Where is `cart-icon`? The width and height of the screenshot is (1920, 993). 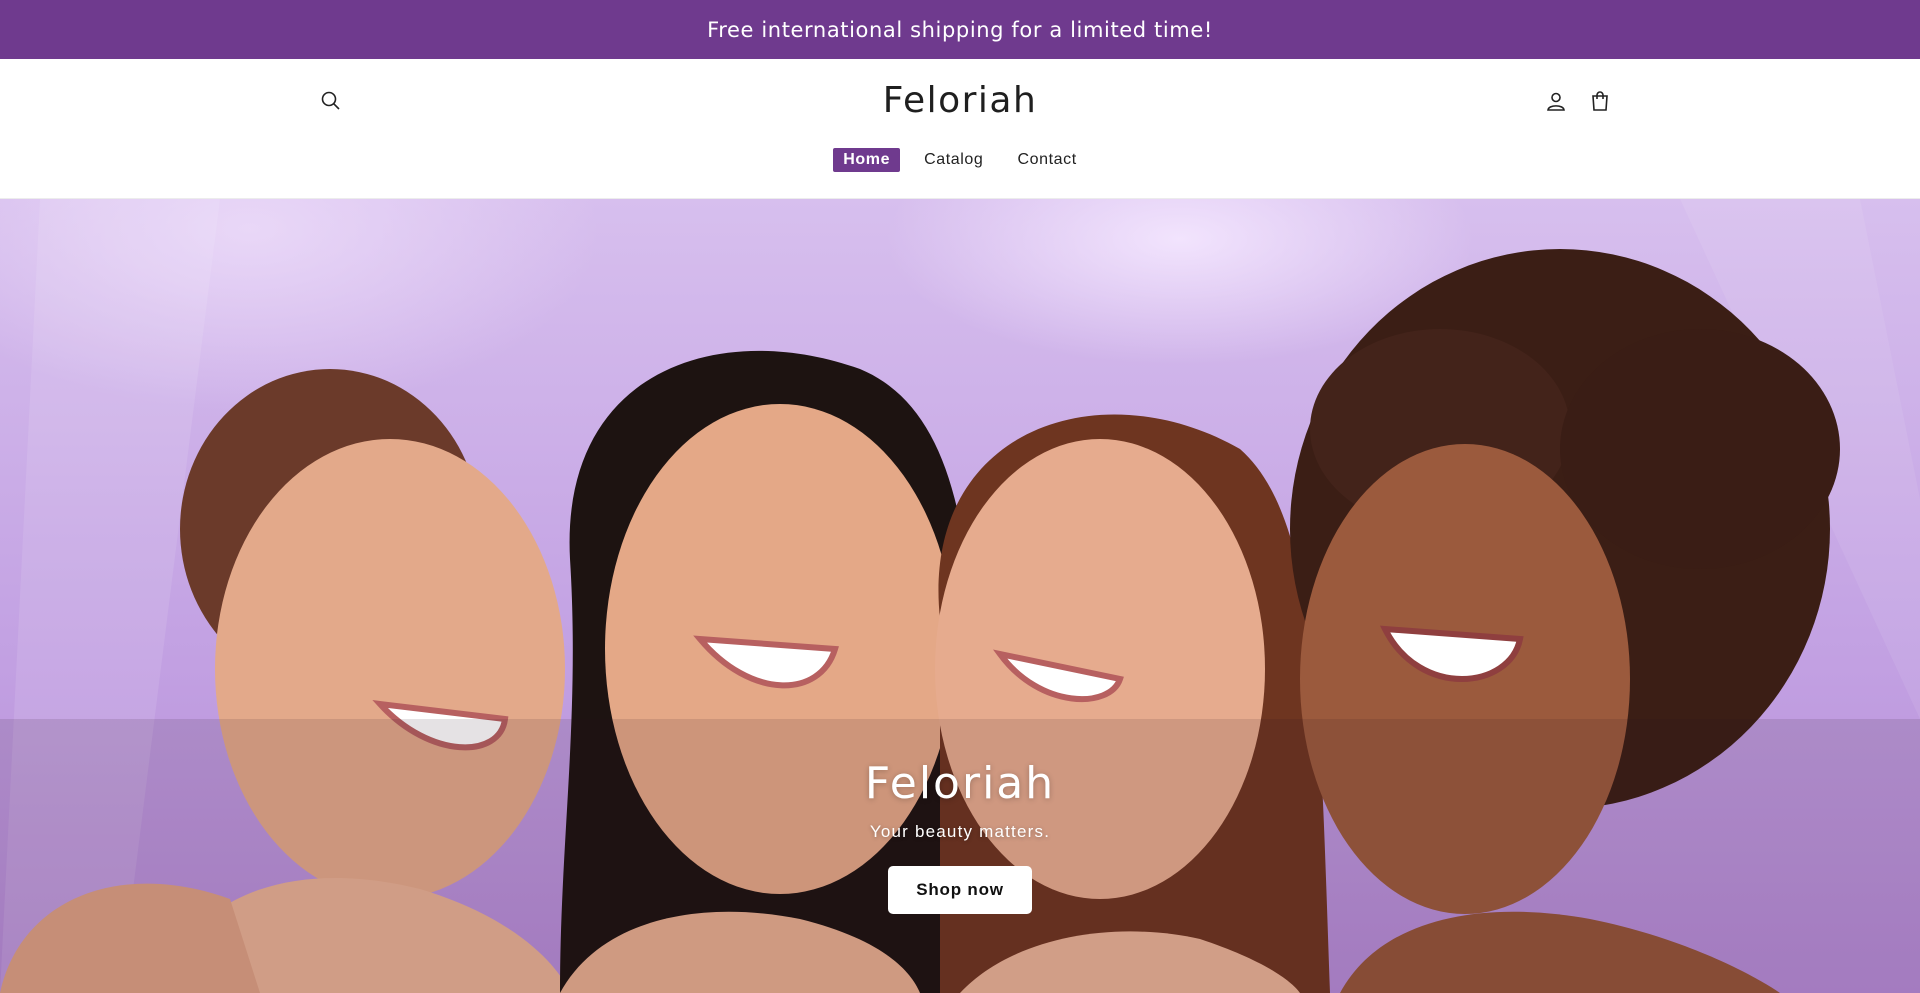 cart-icon is located at coordinates (1600, 101).